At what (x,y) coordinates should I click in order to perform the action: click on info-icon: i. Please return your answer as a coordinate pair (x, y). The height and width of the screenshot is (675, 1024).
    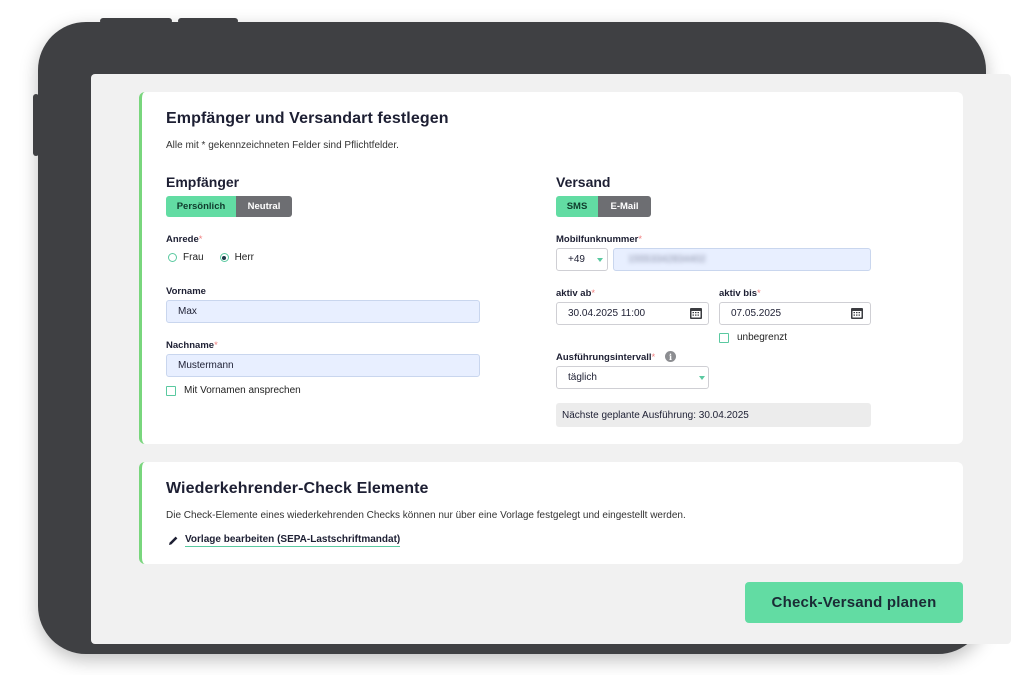
    Looking at the image, I should click on (670, 356).